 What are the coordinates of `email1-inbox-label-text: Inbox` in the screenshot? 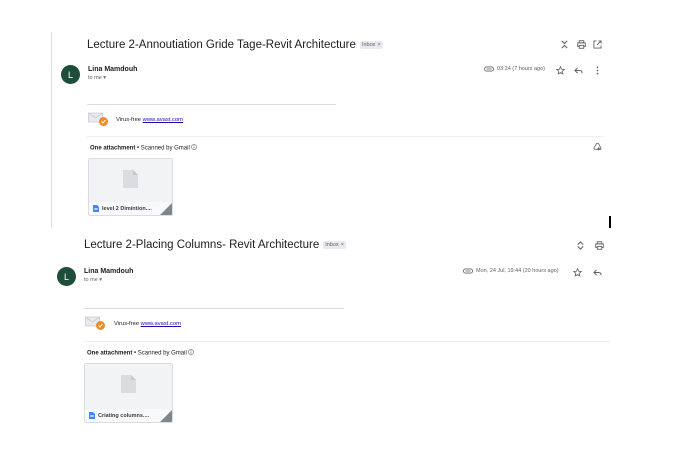 It's located at (368, 44).